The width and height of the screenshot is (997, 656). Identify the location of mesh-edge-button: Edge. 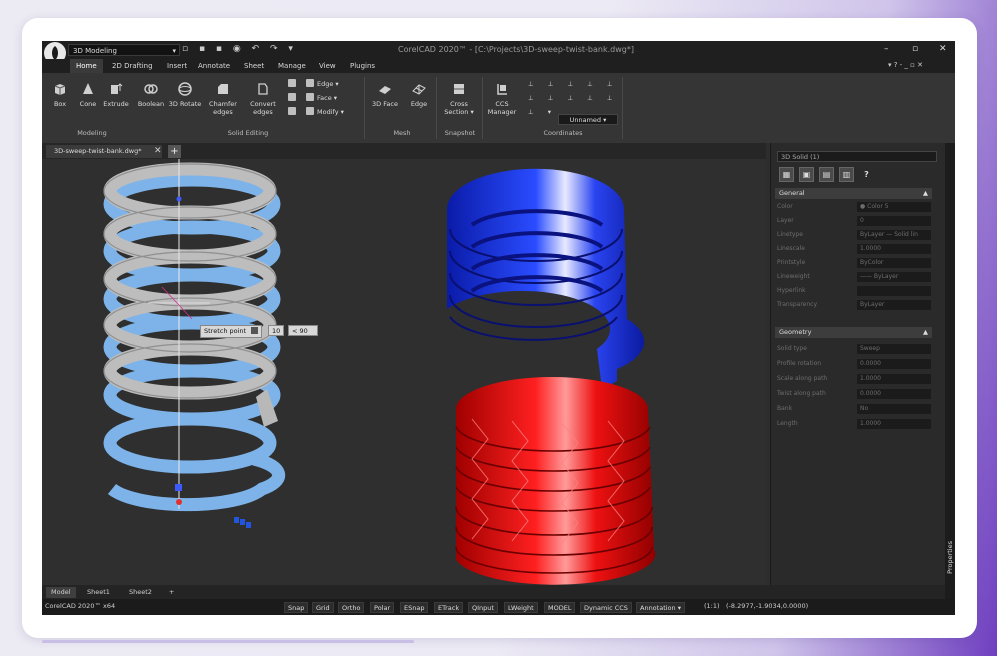
(419, 94).